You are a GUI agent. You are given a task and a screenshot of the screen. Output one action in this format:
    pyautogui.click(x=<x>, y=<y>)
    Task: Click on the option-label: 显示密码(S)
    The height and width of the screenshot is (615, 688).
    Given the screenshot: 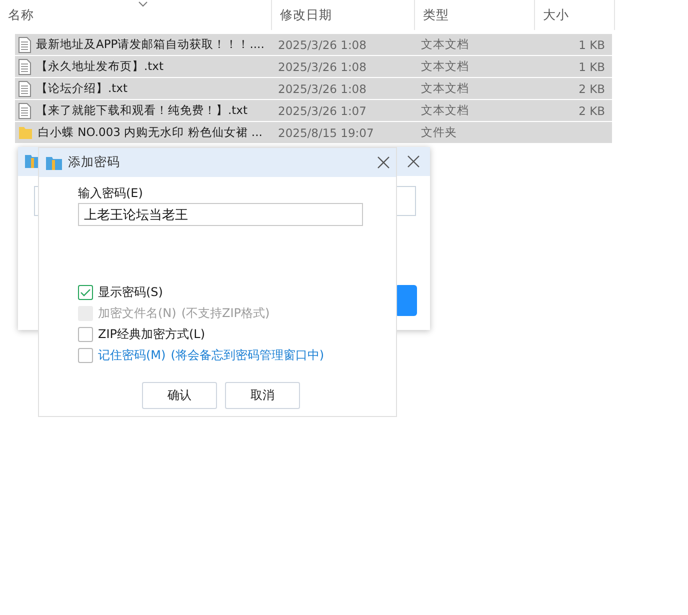 What is the action you would take?
    pyautogui.click(x=130, y=292)
    